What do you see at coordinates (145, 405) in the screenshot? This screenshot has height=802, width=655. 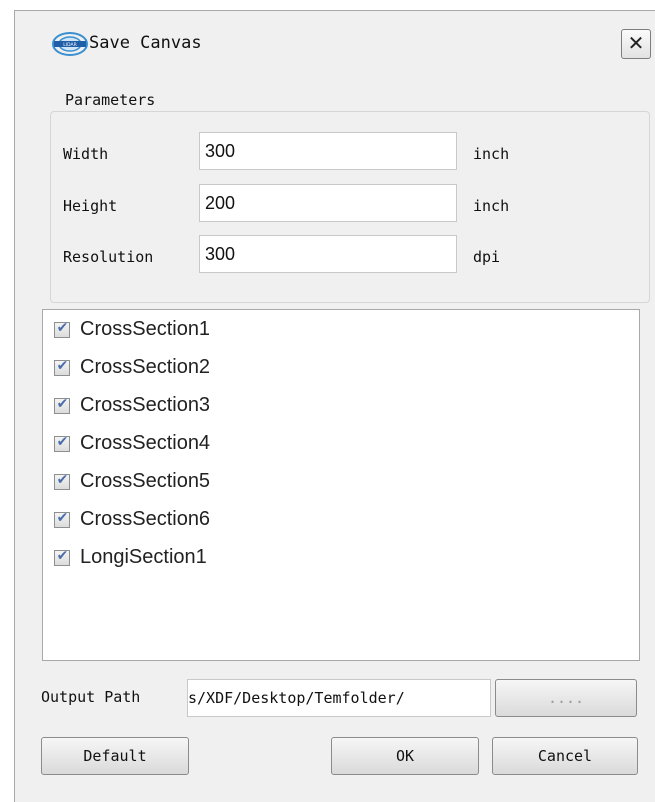 I see `list-item-label: CrossSection3` at bounding box center [145, 405].